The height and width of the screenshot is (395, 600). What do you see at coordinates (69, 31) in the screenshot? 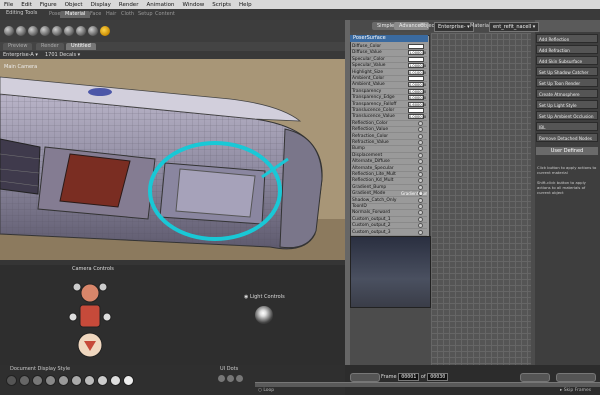
I see `chain-break-tool-icon` at bounding box center [69, 31].